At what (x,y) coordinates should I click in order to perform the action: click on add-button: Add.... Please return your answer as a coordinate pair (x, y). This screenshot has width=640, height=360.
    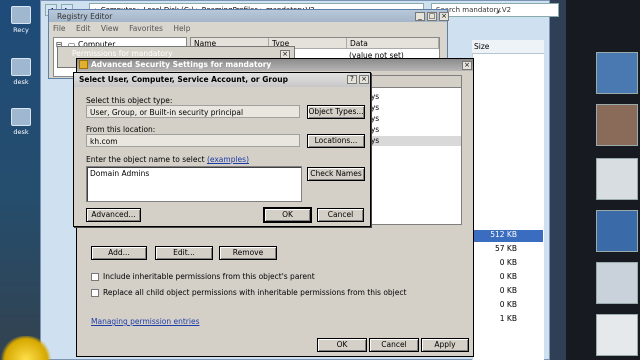
    Looking at the image, I should click on (119, 253).